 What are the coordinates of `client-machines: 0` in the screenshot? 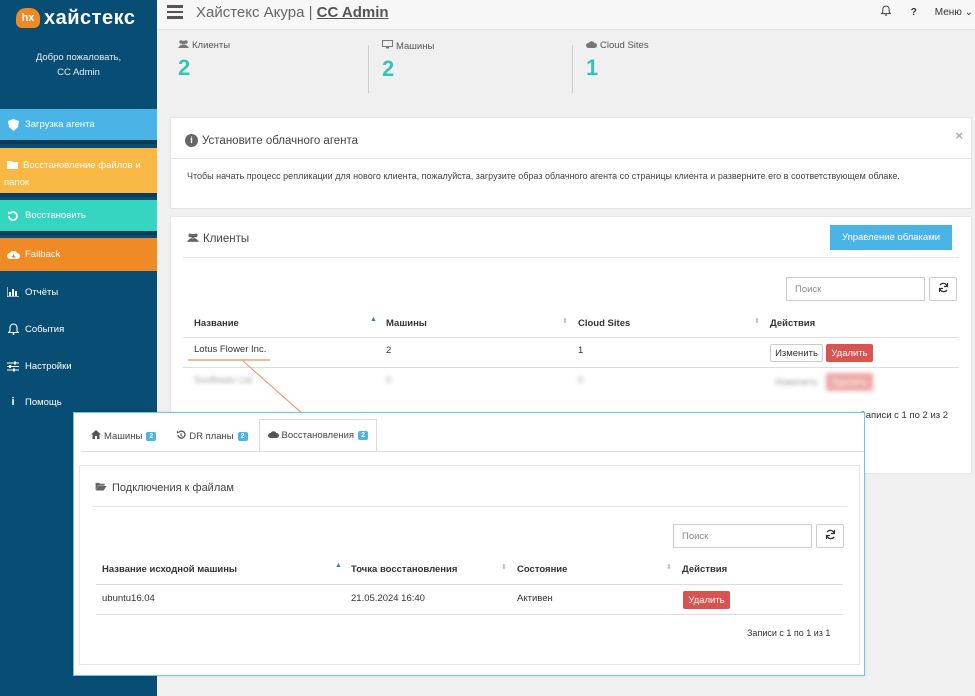 It's located at (389, 380).